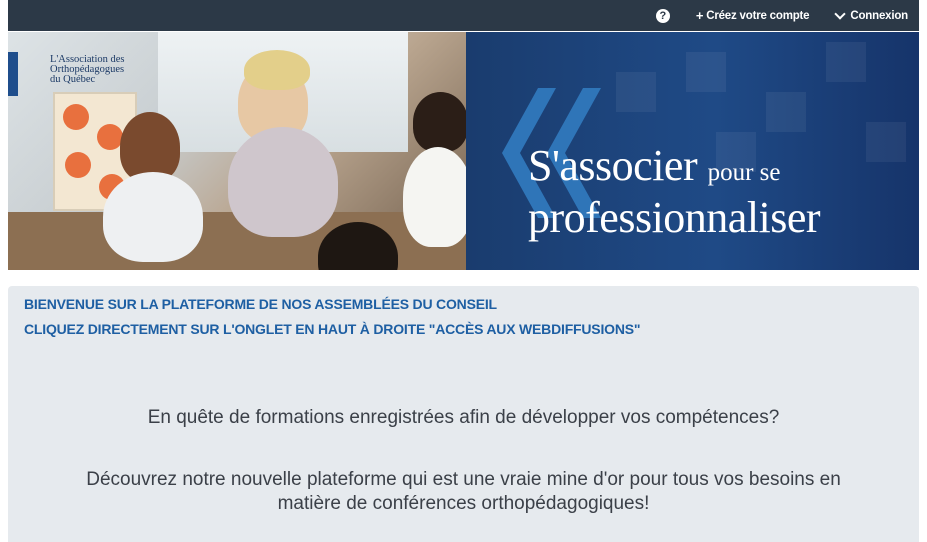  Describe the element at coordinates (277, 70) in the screenshot. I see `teacher-hair` at that location.